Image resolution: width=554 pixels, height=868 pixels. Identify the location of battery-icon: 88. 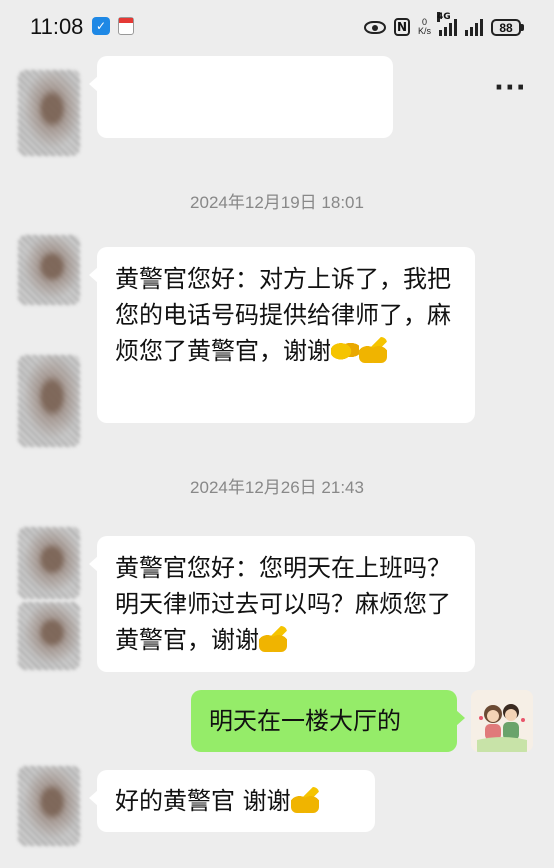
(506, 27).